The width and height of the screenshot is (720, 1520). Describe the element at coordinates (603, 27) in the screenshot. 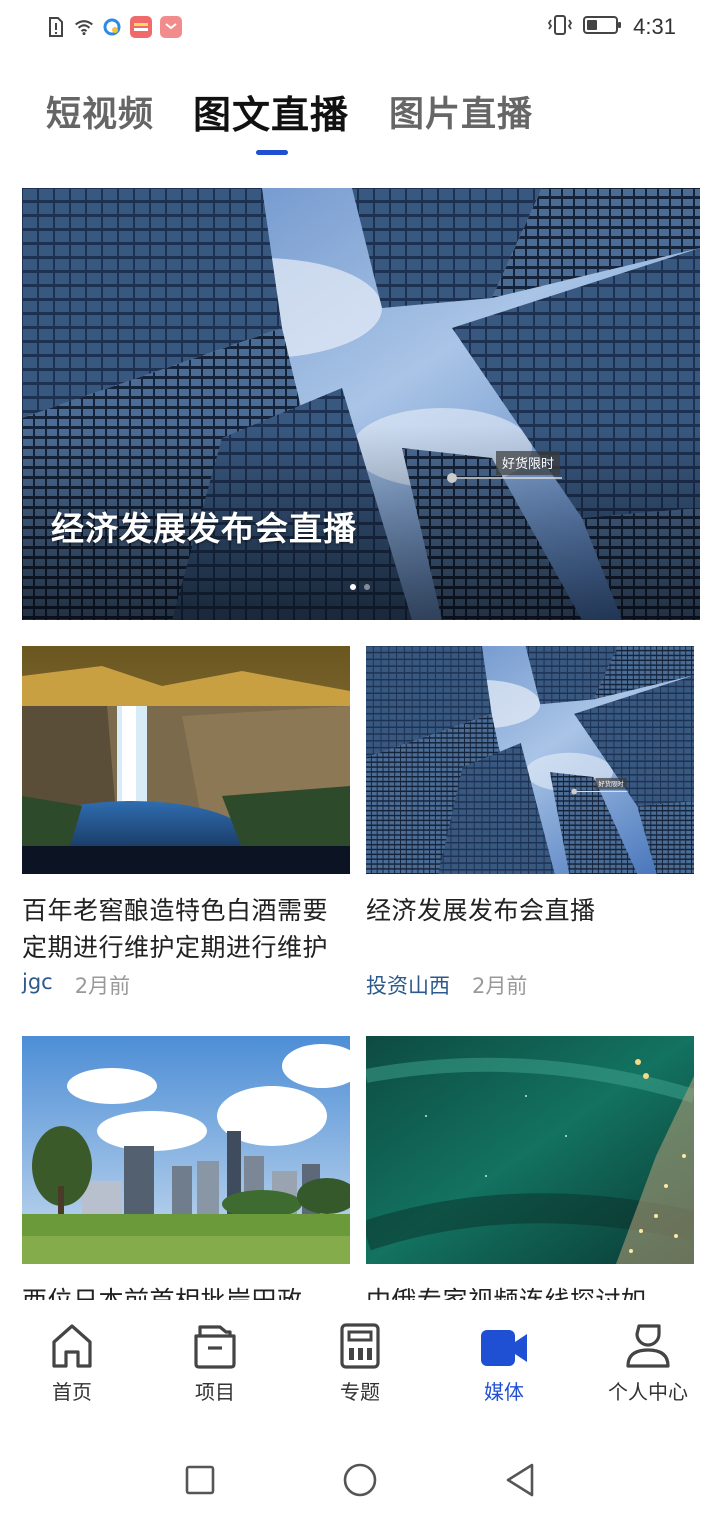

I see `battery-icon` at that location.